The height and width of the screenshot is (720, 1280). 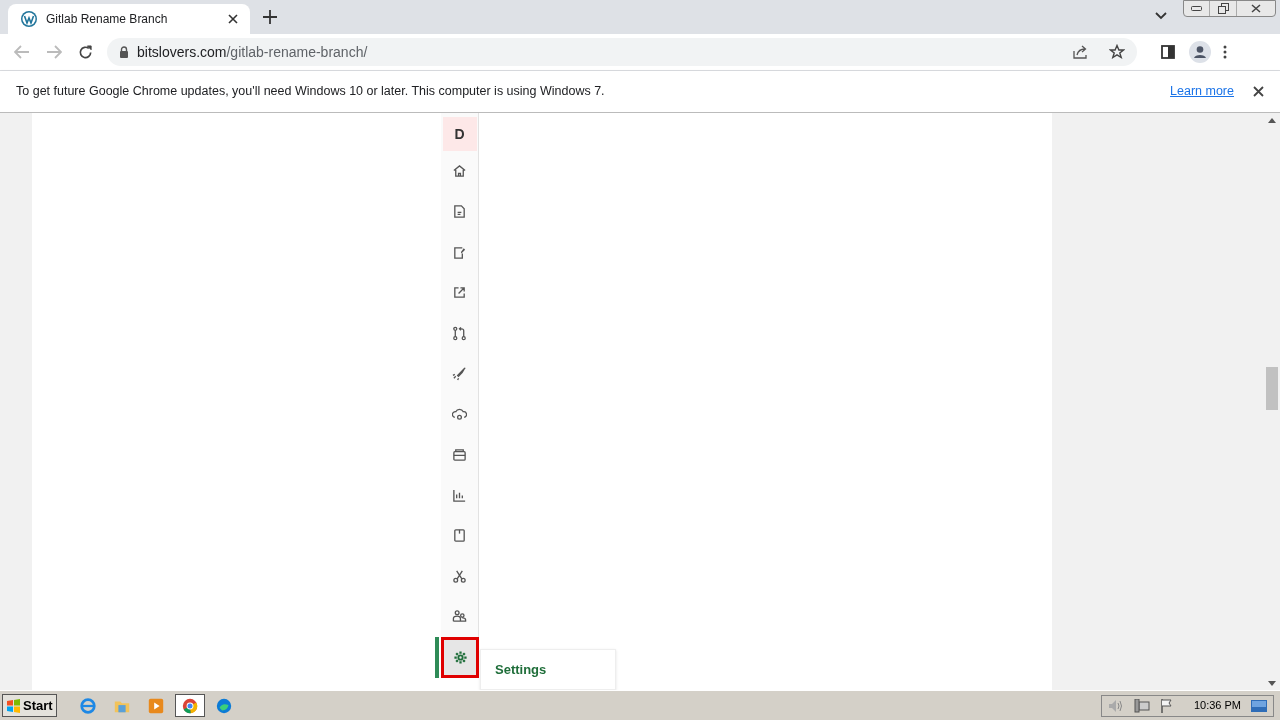 I want to click on url-text: bitslovers.com/gitlab-rename-branch/, so click(x=253, y=52).